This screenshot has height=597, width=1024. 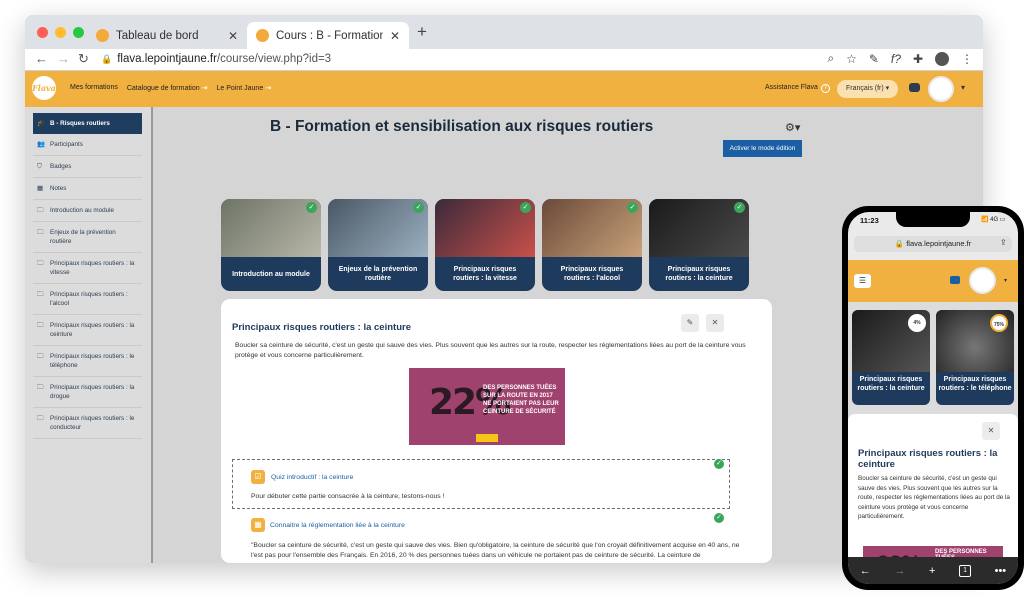 What do you see at coordinates (993, 220) in the screenshot?
I see `status-icons: 📶 4G ▭` at bounding box center [993, 220].